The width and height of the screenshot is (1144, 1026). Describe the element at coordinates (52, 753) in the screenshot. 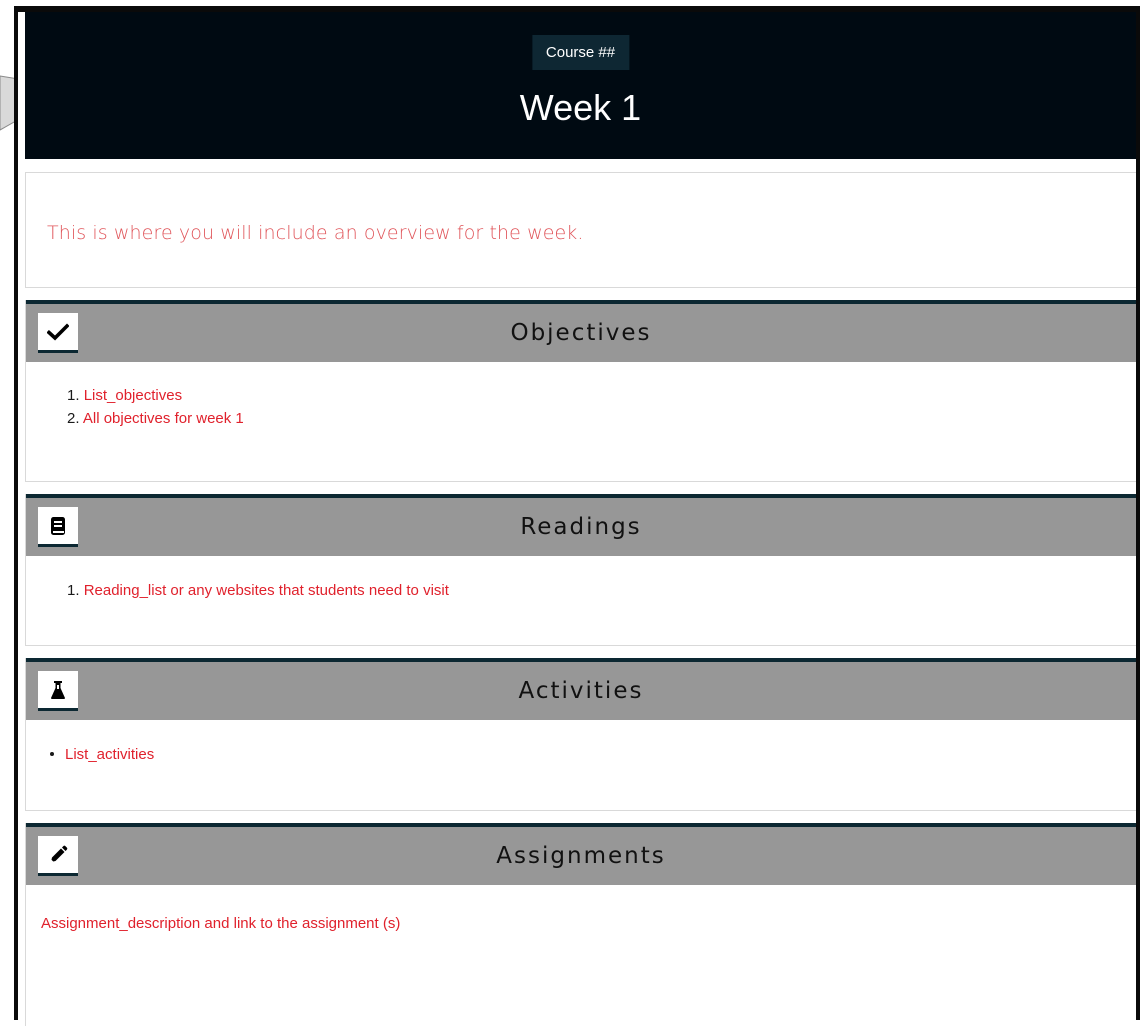

I see `bullet-icon` at that location.